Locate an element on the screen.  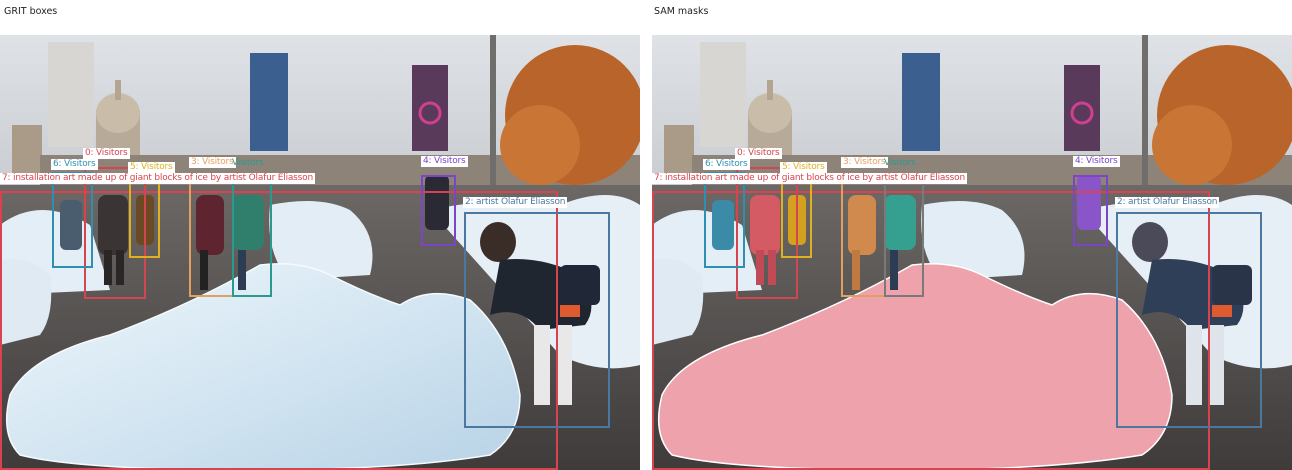
mask-label-visitors-6: 6: Visitors is located at coordinates (726, 164).